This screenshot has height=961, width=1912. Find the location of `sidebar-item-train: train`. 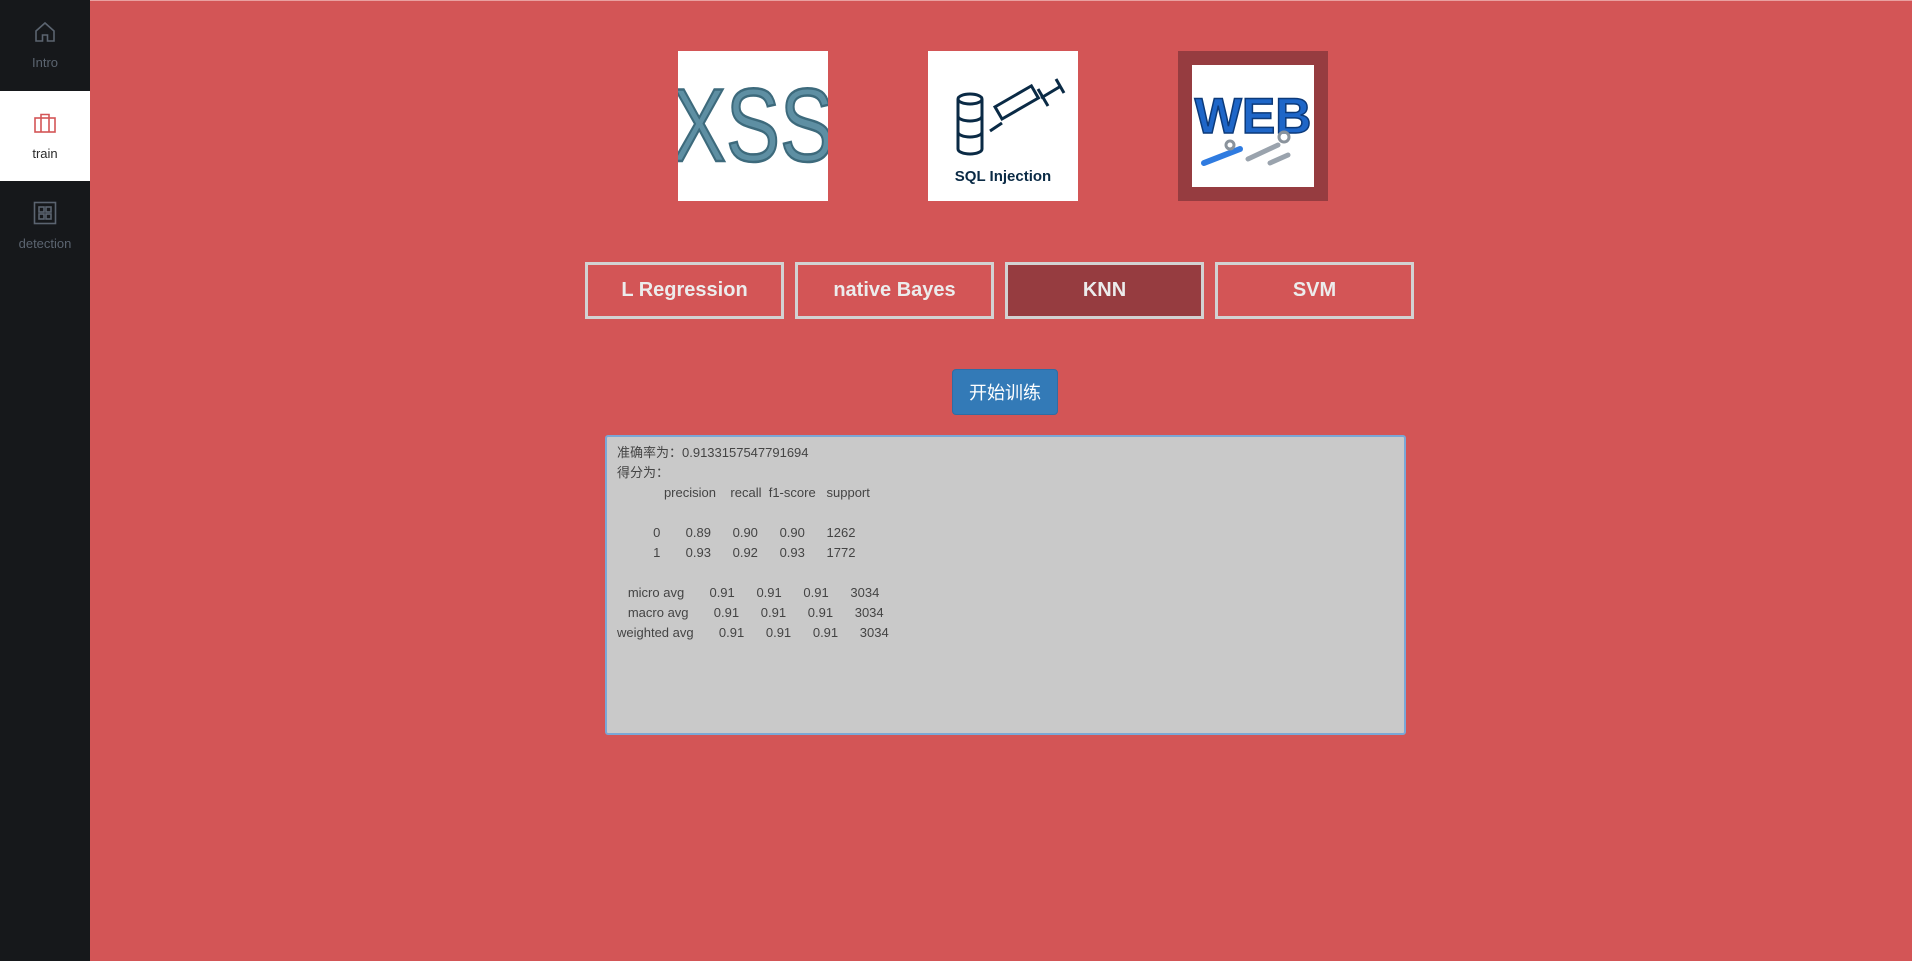

sidebar-item-train: train is located at coordinates (45, 136).